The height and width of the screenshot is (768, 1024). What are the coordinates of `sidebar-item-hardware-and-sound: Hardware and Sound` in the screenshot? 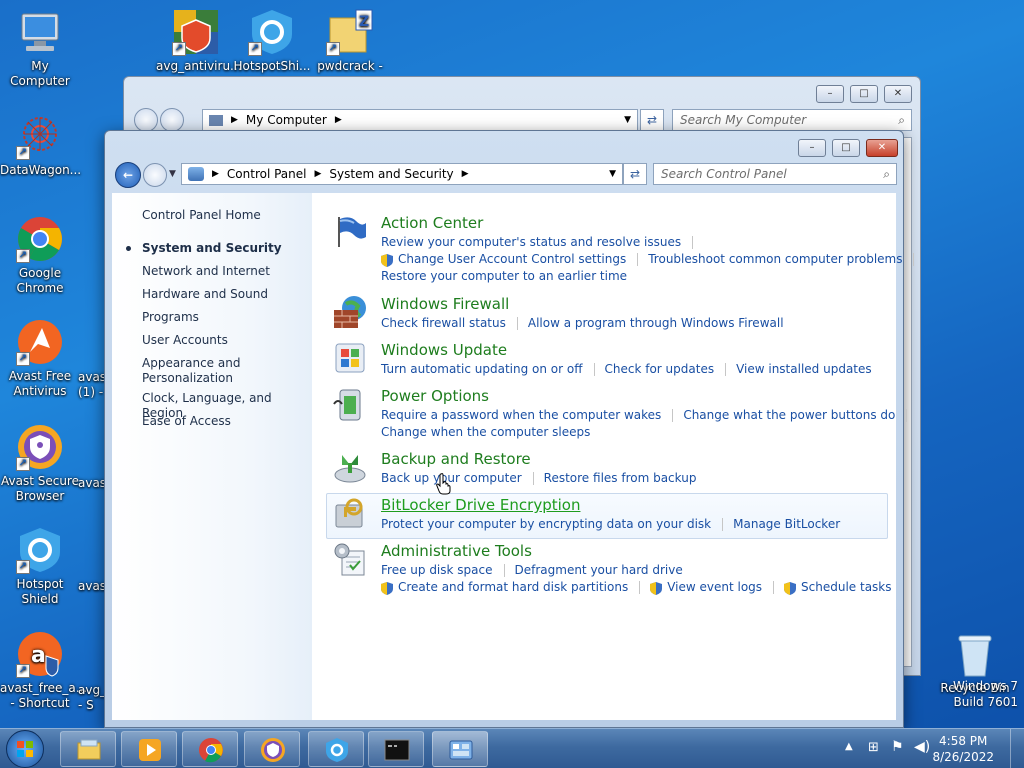 It's located at (205, 294).